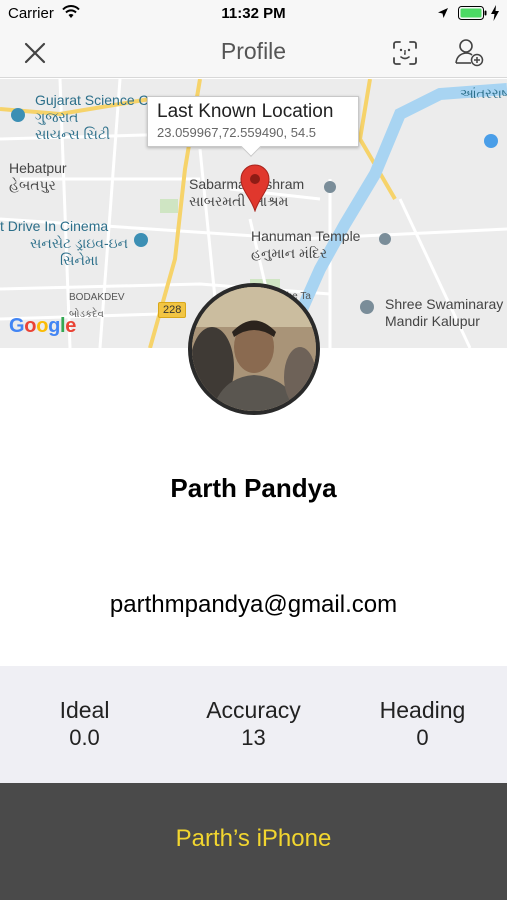 Image resolution: width=507 pixels, height=900 pixels. What do you see at coordinates (253, 737) in the screenshot?
I see `stat-value: 13` at bounding box center [253, 737].